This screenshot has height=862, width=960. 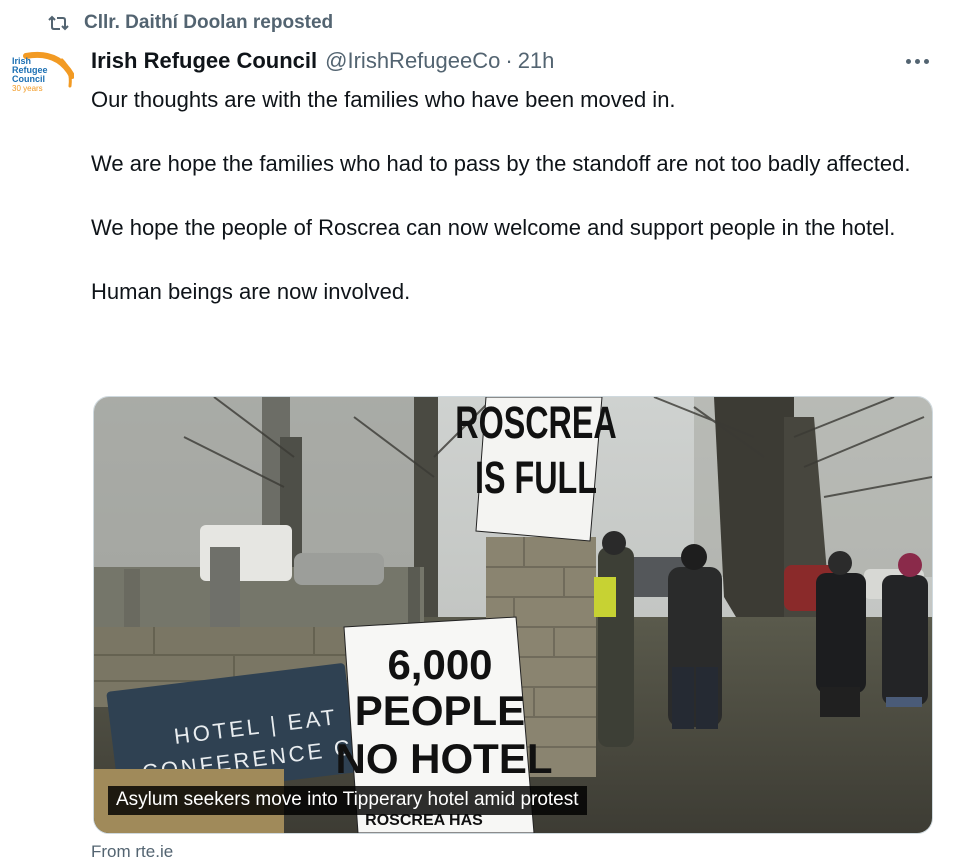 I want to click on author-name: Irish Refugee Council, so click(x=204, y=61).